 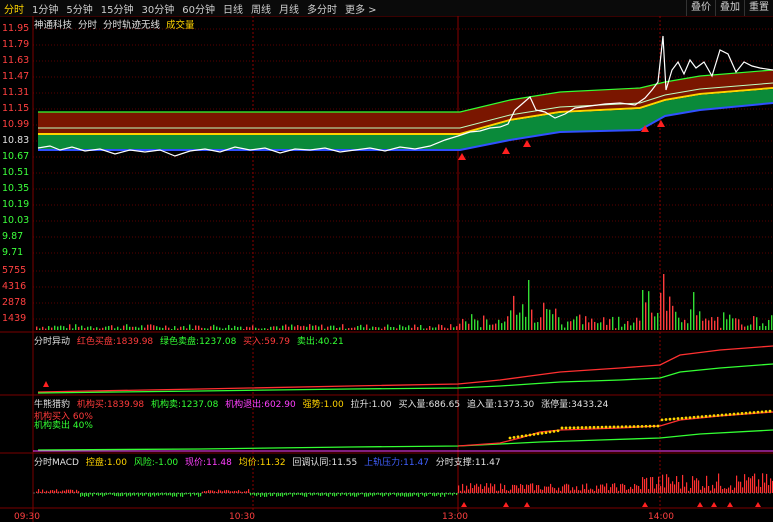 I want to click on price-tick-label: 10.51, so click(x=16, y=172).